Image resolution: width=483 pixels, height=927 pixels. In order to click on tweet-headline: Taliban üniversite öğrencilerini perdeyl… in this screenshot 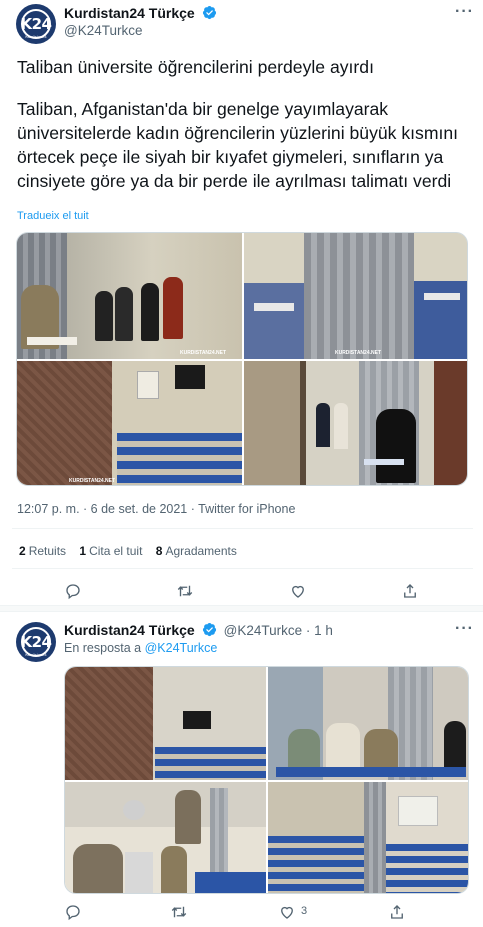, I will do `click(195, 67)`.